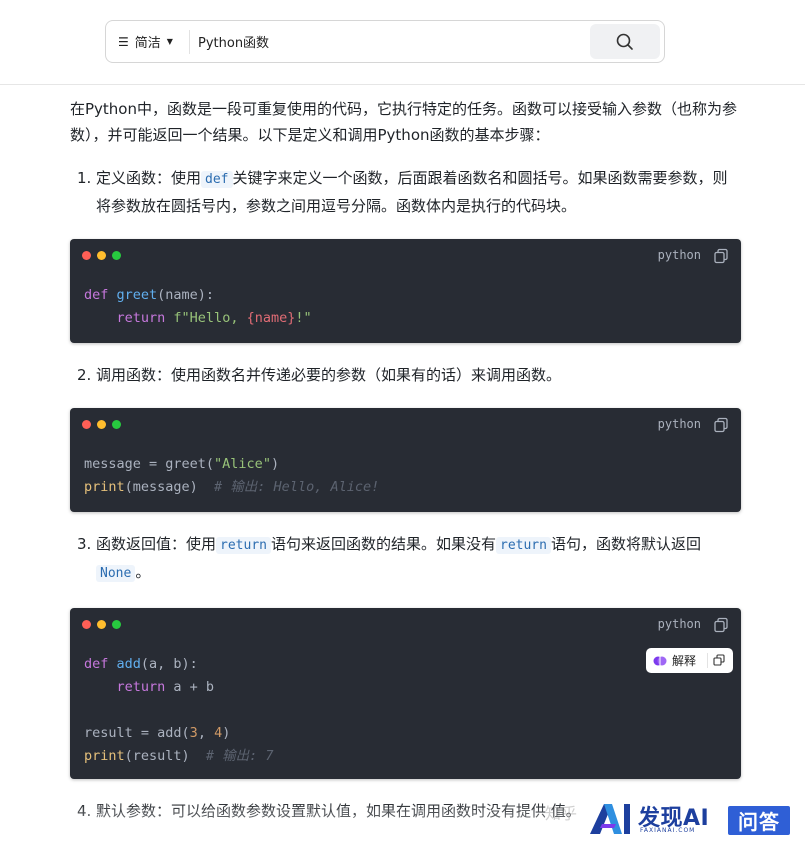 The image size is (805, 845). What do you see at coordinates (149, 178) in the screenshot?
I see `step-text: 定义函数：使用` at bounding box center [149, 178].